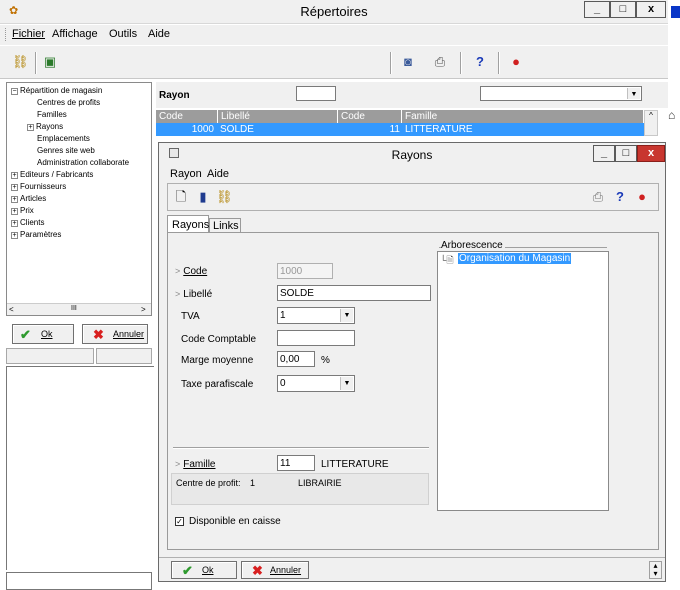 The image size is (680, 590). I want to click on tree-item: Genres site web, so click(66, 150).